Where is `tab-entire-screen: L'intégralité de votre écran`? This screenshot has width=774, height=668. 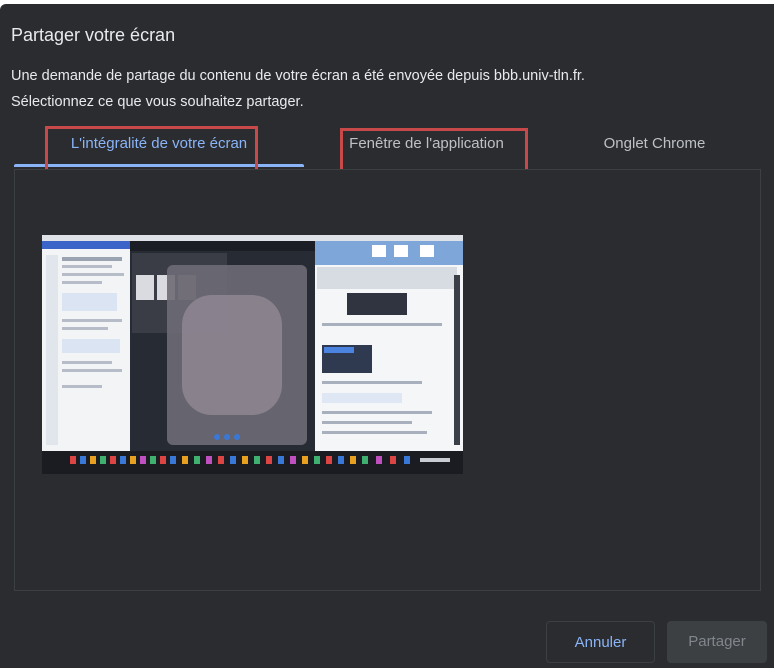
tab-entire-screen: L'intégralité de votre écran is located at coordinates (159, 144).